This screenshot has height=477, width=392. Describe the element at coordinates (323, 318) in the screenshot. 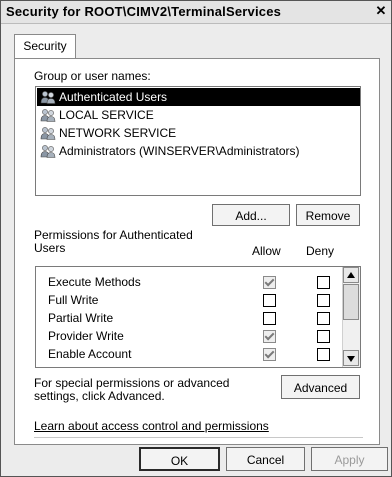

I see `deny-checkbox-partial-write` at that location.